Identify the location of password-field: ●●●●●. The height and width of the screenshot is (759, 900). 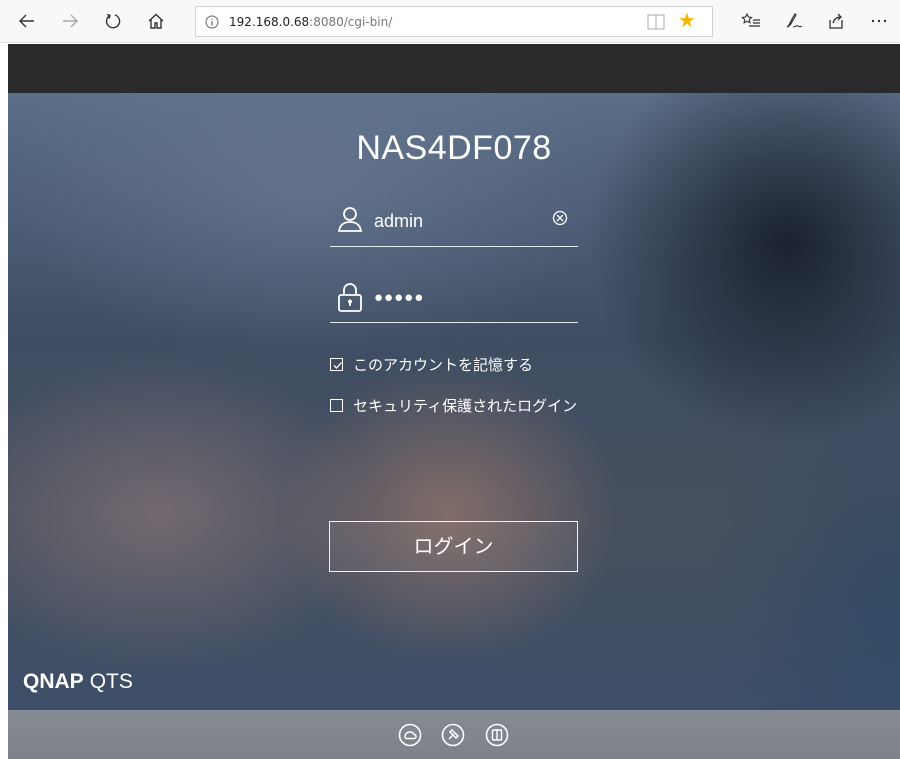
(454, 300).